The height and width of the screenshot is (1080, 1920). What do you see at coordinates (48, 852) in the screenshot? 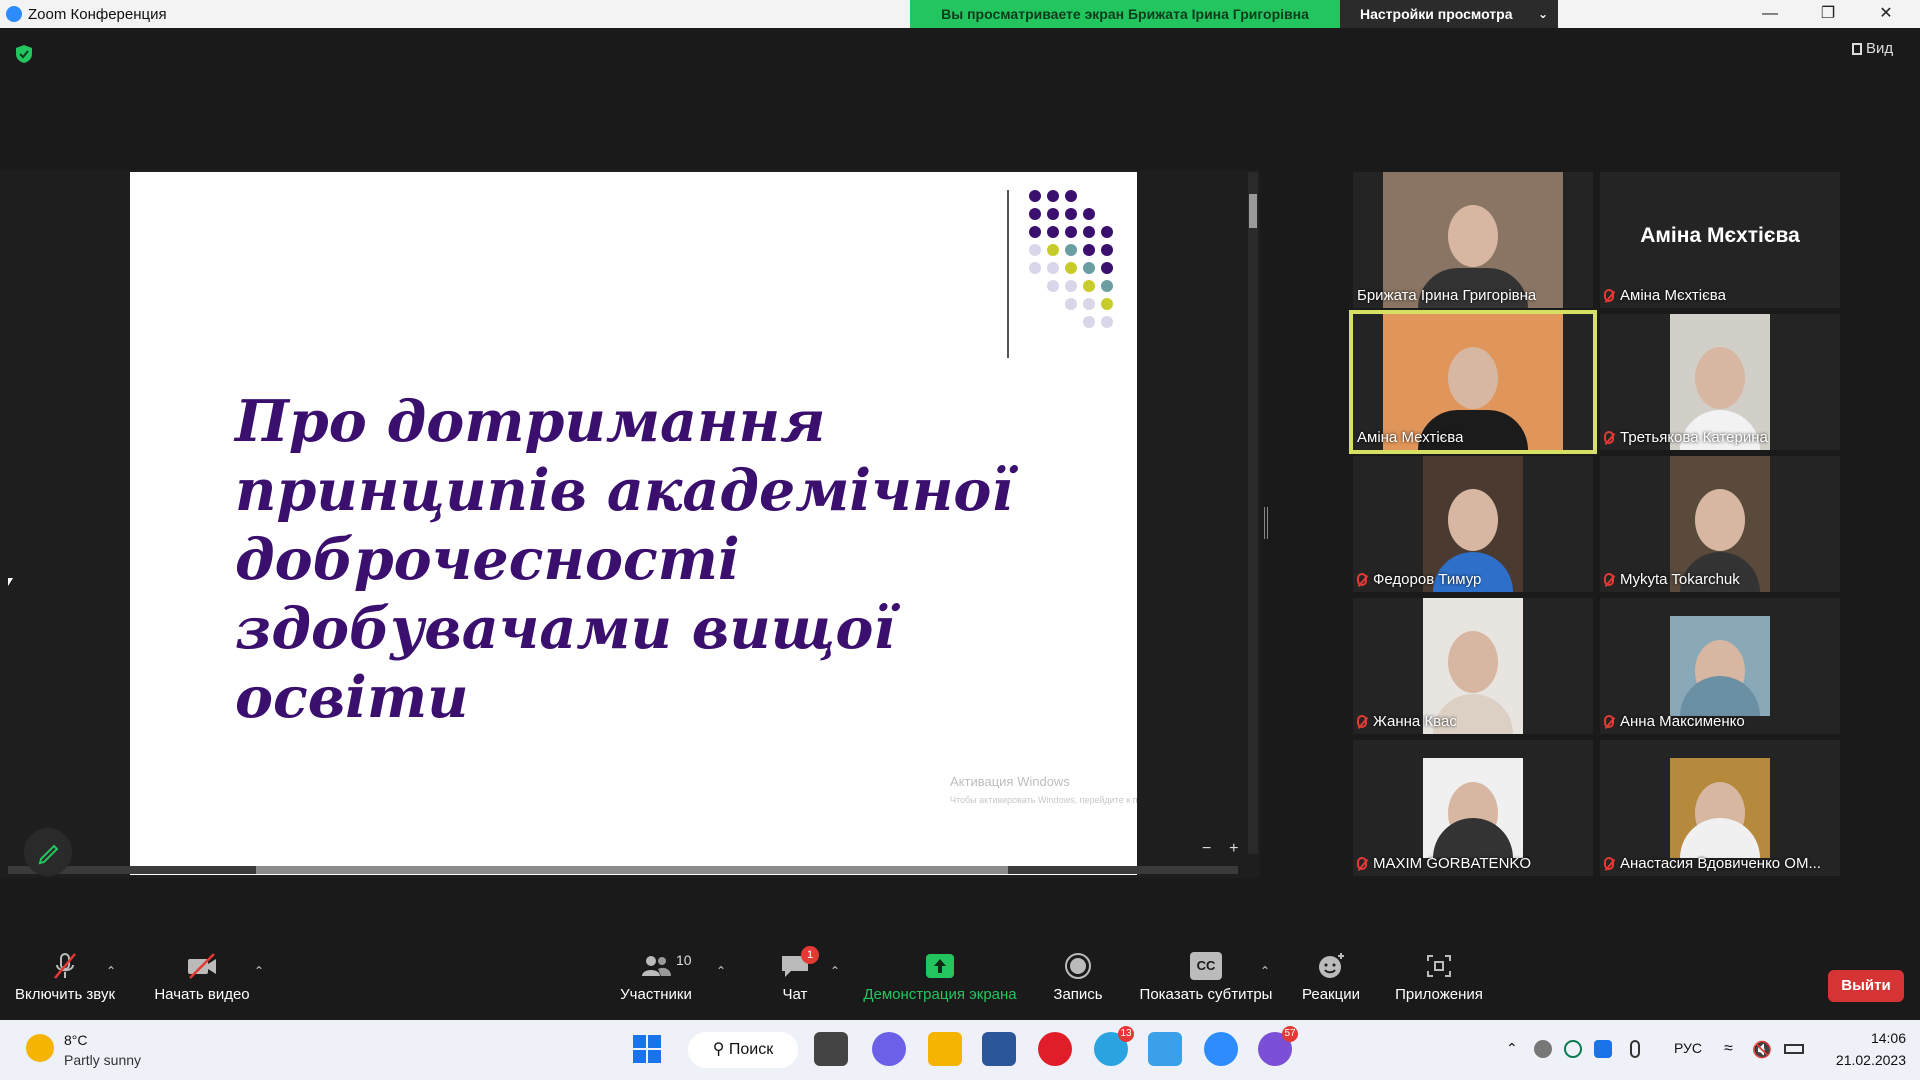
I see `annotate-button` at bounding box center [48, 852].